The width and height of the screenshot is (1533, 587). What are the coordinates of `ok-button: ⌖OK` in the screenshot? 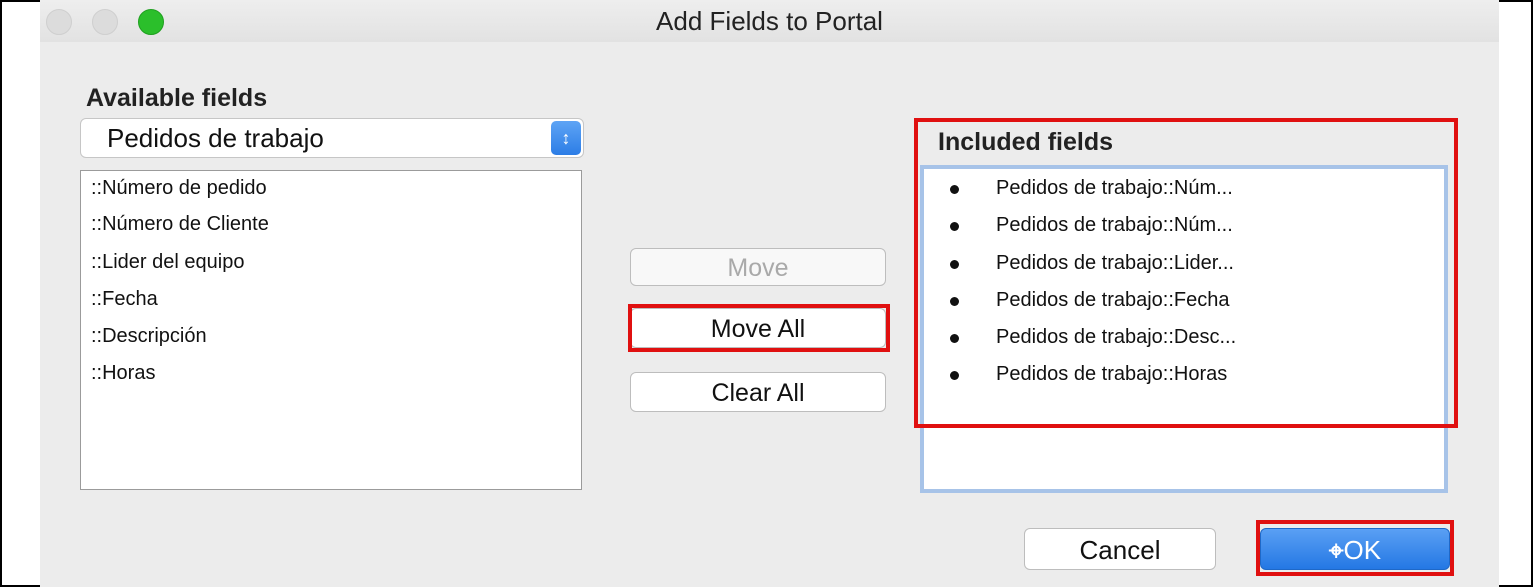 It's located at (1355, 549).